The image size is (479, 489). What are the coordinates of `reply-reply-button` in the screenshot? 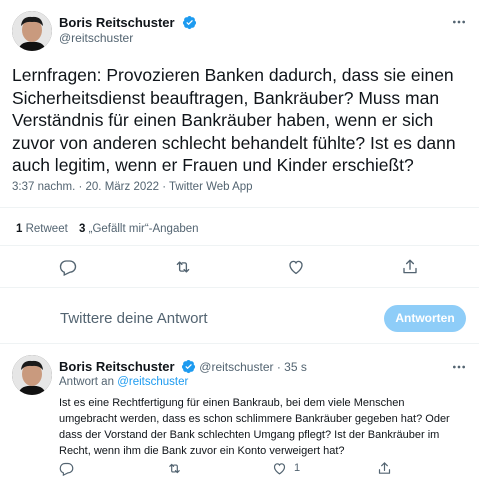 It's located at (66, 468).